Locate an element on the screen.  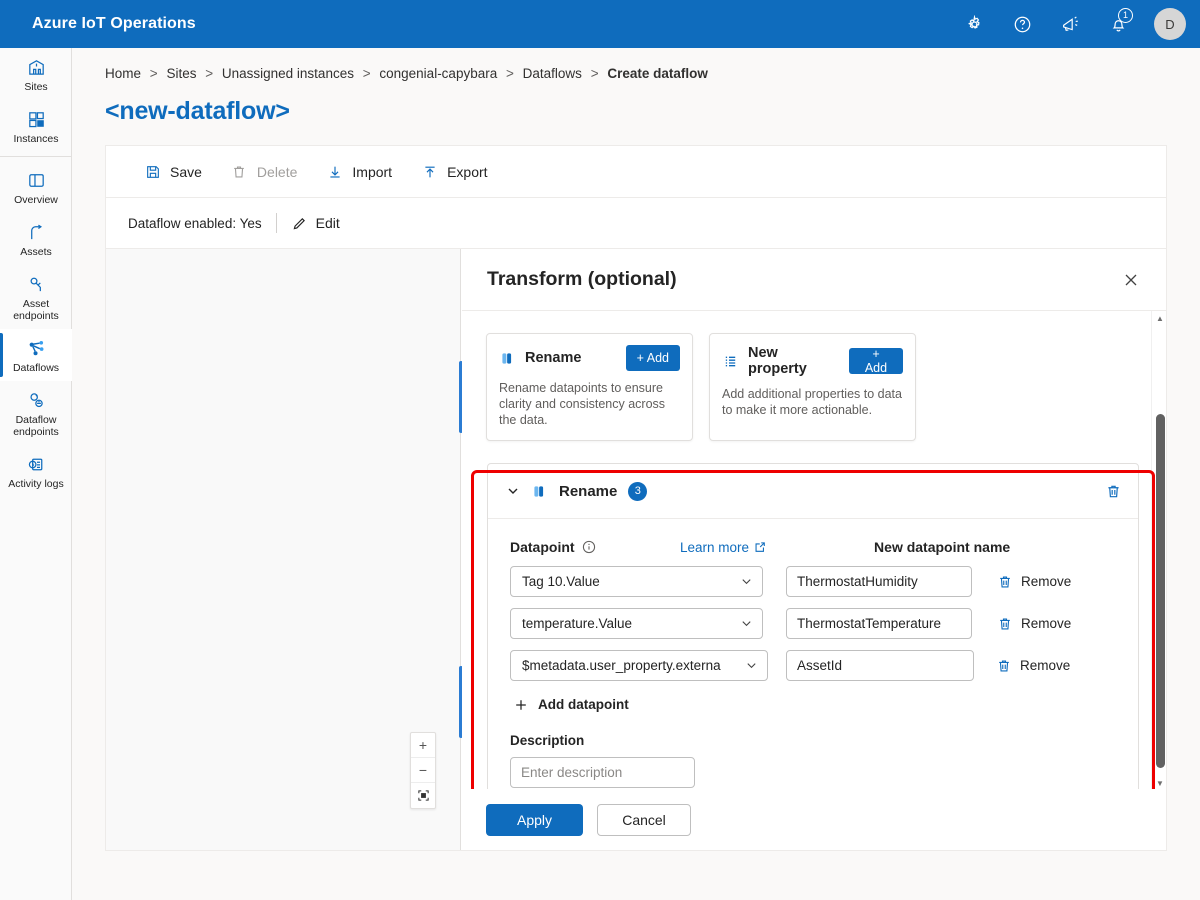
transform-panel-title: Transform (optional) is located at coordinates (582, 279).